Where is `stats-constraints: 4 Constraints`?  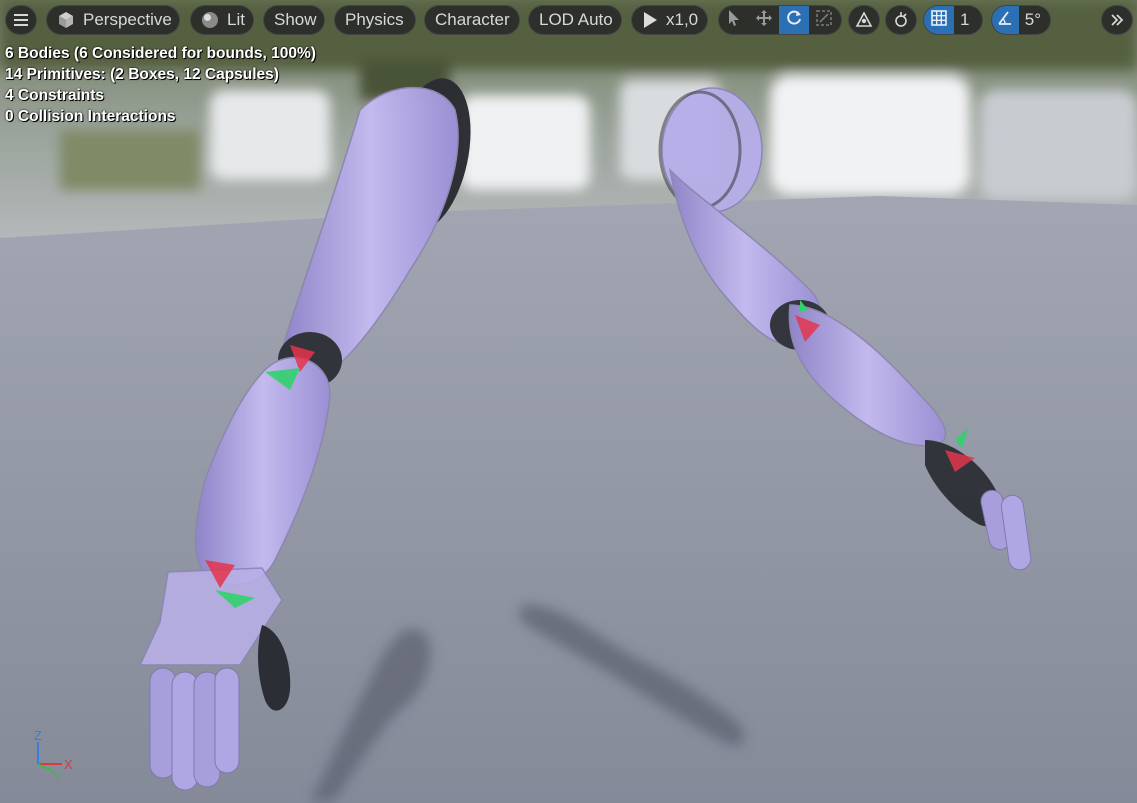
stats-constraints: 4 Constraints is located at coordinates (55, 95).